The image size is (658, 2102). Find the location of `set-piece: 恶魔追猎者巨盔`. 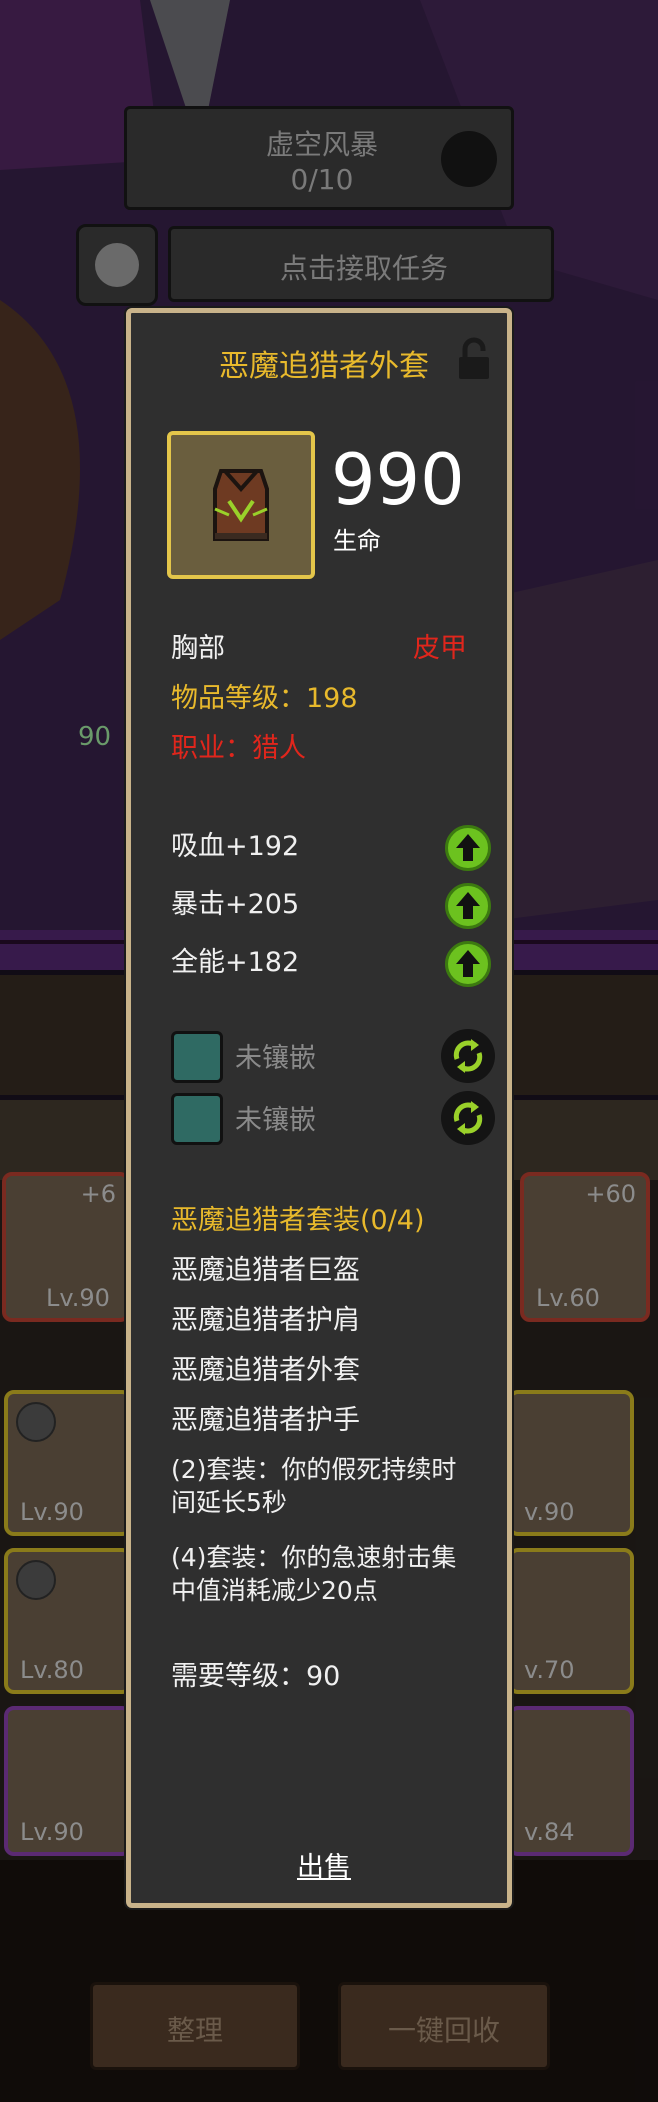

set-piece: 恶魔追猎者巨盔 is located at coordinates (265, 1270).